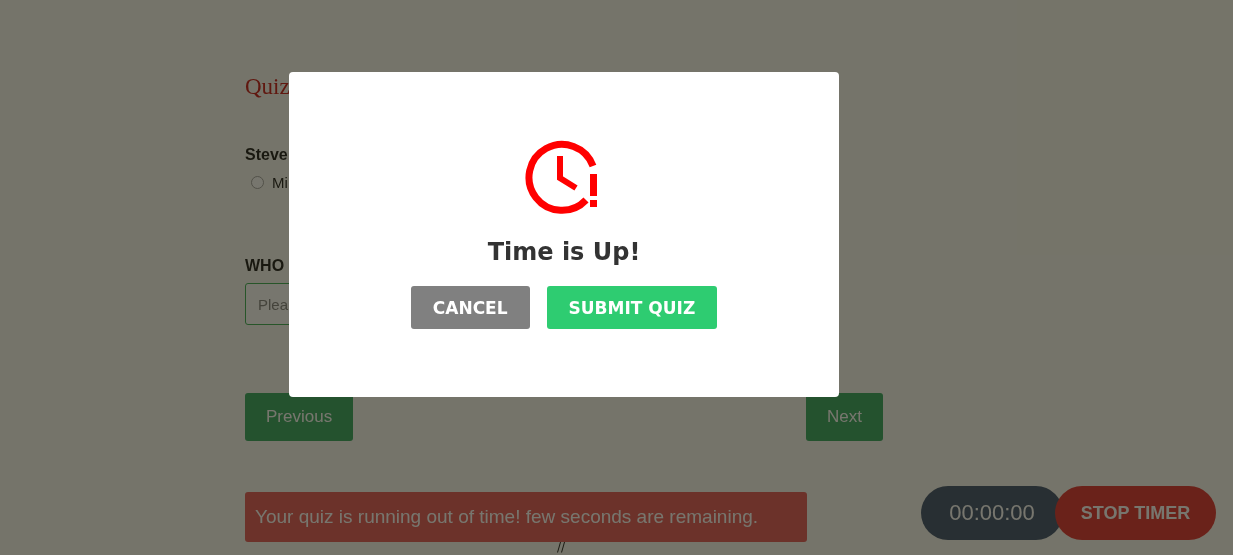 This screenshot has width=1233, height=555. What do you see at coordinates (1135, 513) in the screenshot?
I see `stop-timer-button: STOP TIMER` at bounding box center [1135, 513].